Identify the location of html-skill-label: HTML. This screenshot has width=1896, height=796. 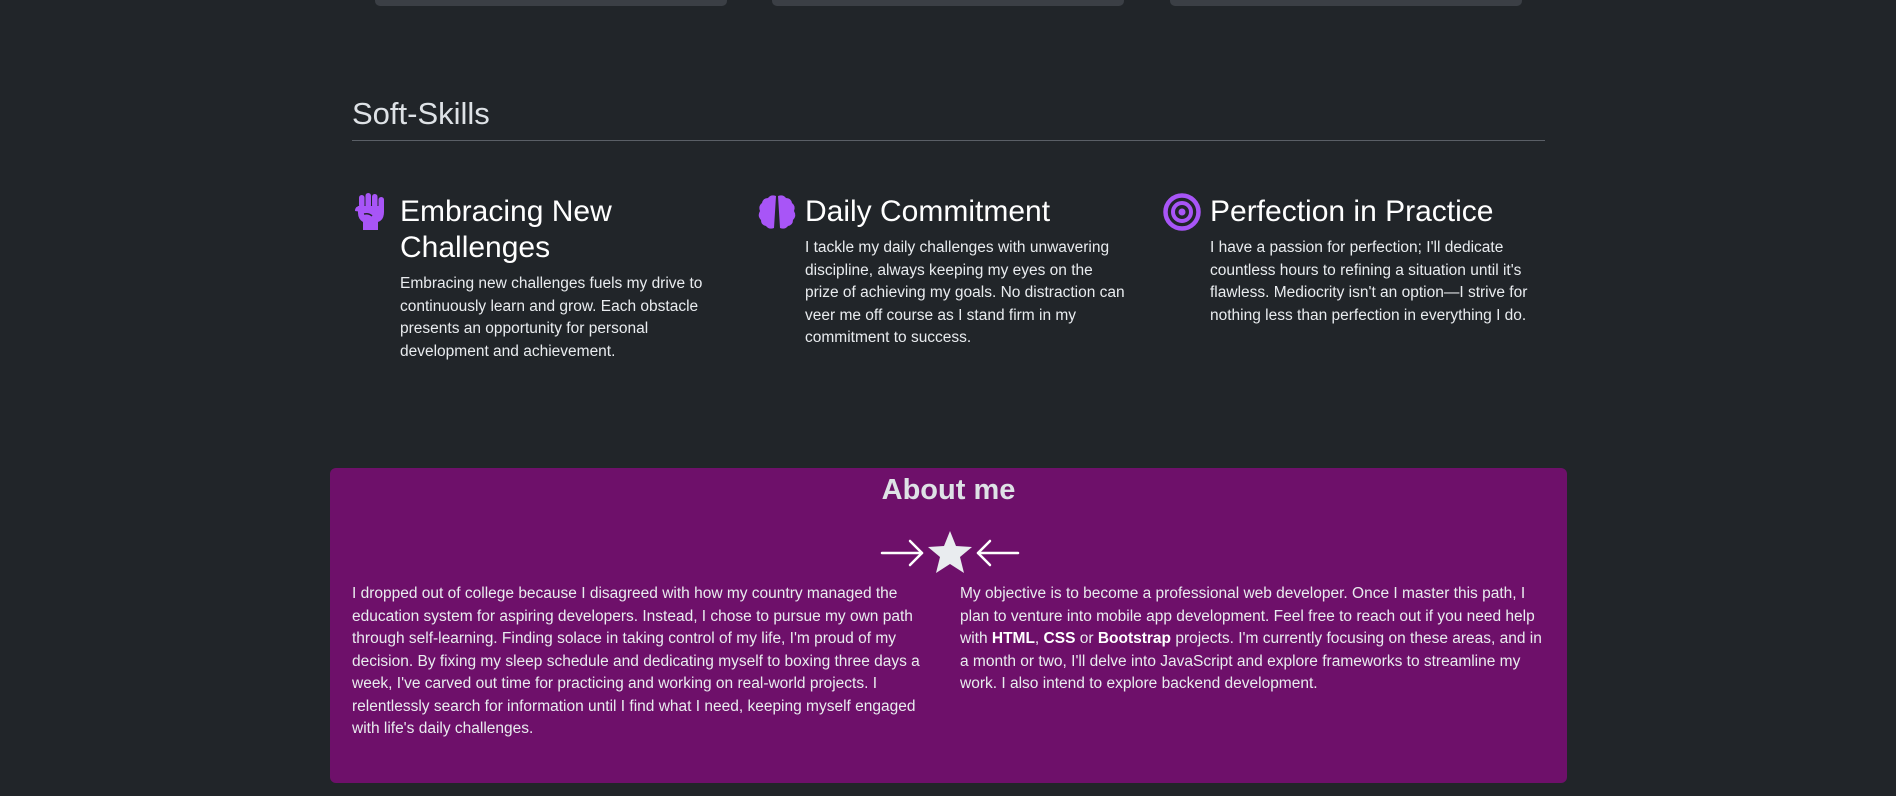
(1013, 638).